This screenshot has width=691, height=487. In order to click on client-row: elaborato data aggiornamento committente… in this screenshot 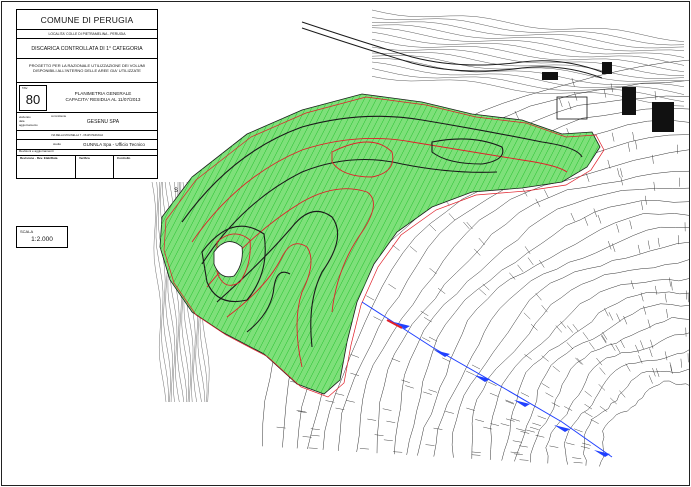, I will do `click(87, 122)`.